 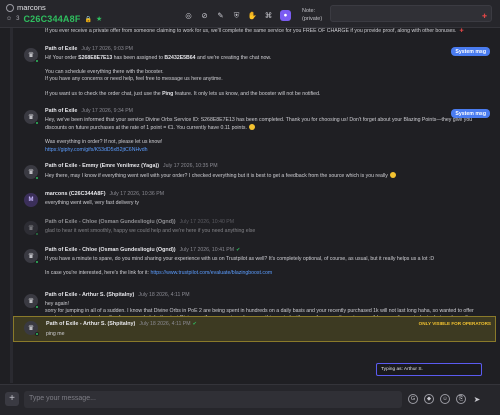 What do you see at coordinates (207, 222) in the screenshot?
I see `message-time: July 17 2026, 10:40 PM` at bounding box center [207, 222].